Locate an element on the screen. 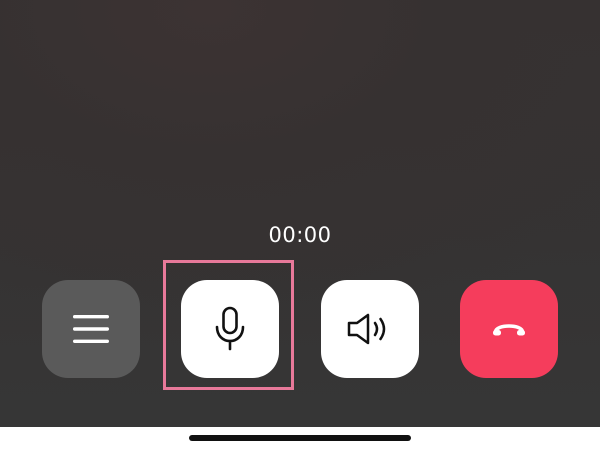 The height and width of the screenshot is (450, 600). menu-button is located at coordinates (91, 329).